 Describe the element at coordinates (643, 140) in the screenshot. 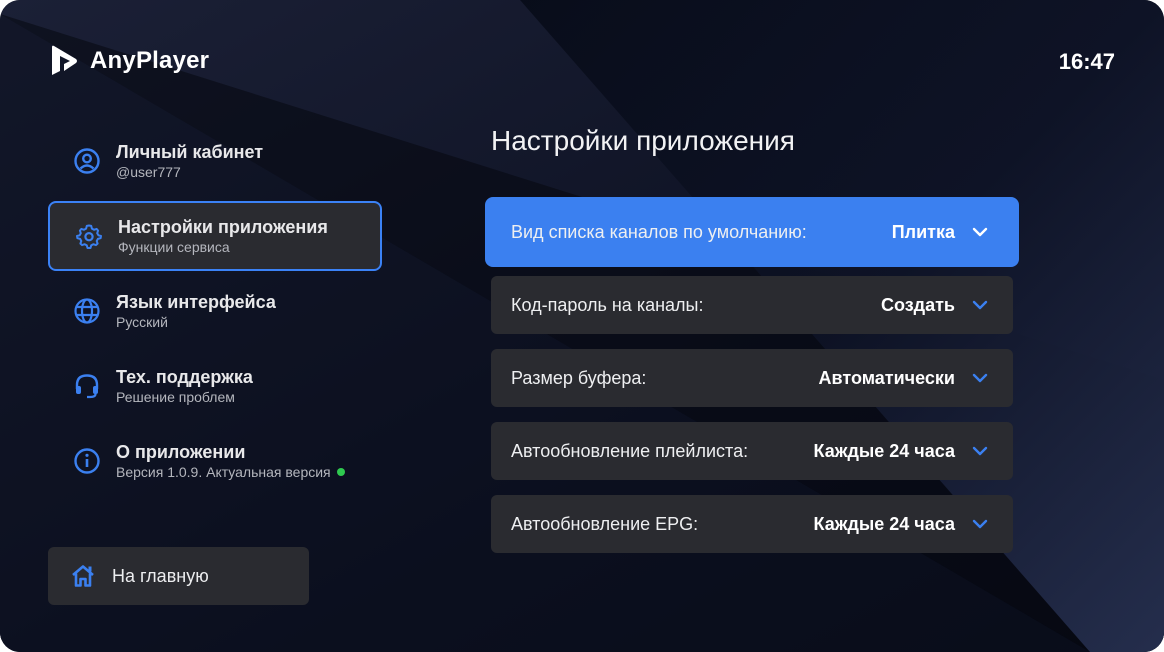

I see `page-title: Настройки приложения` at that location.